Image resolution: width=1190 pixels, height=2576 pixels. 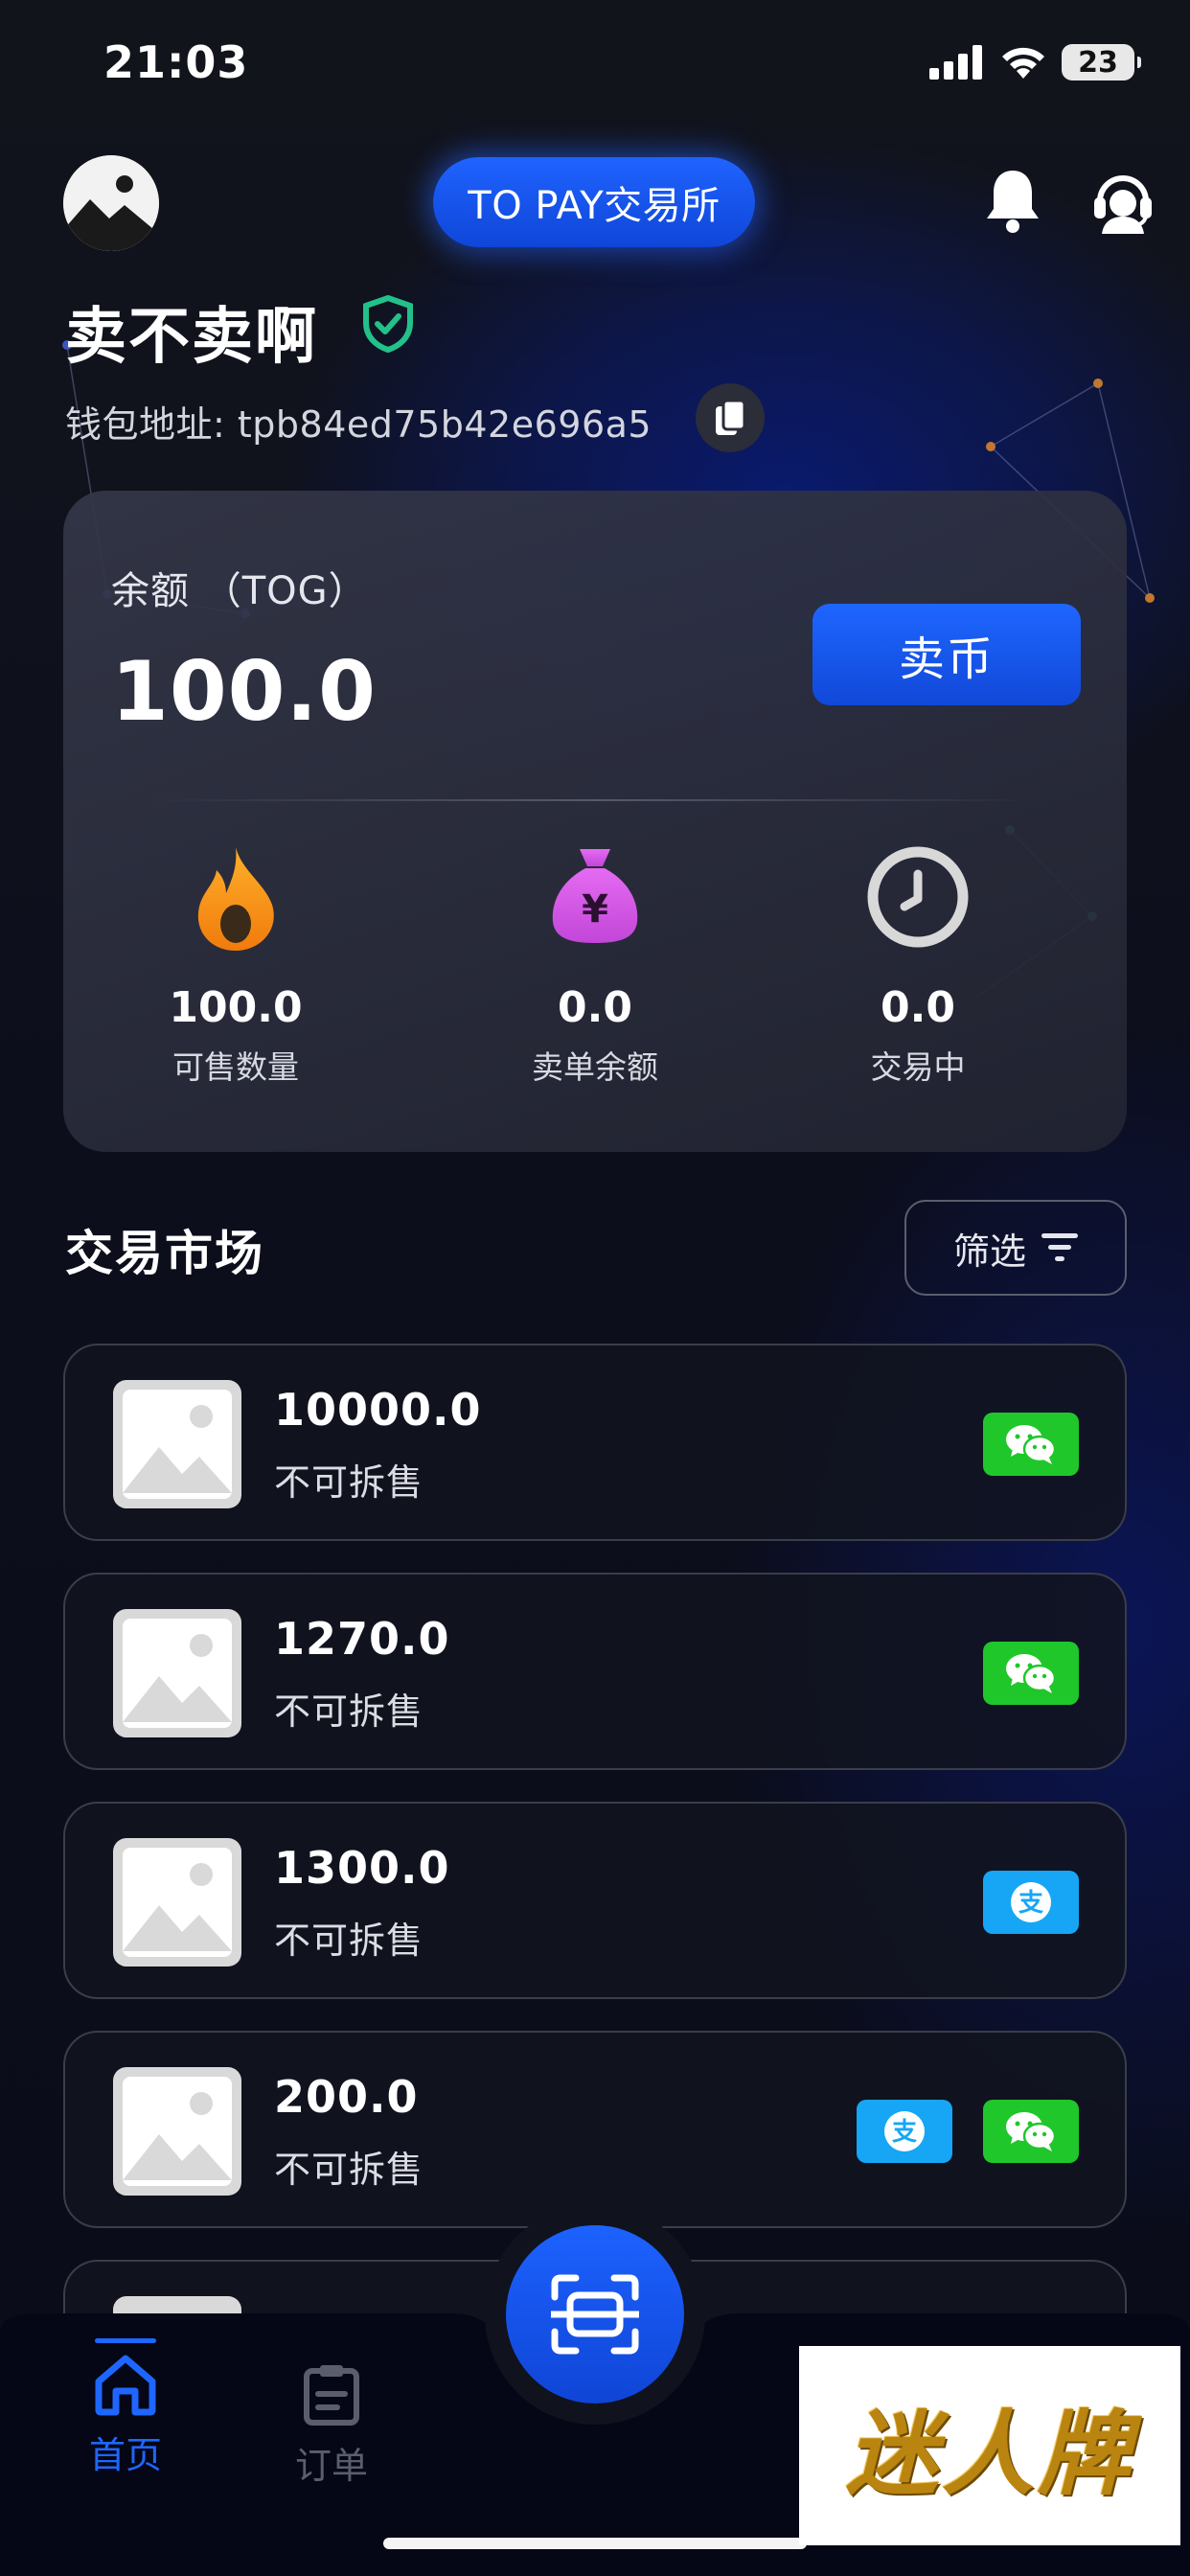 What do you see at coordinates (125, 2386) in the screenshot?
I see `home-icon` at bounding box center [125, 2386].